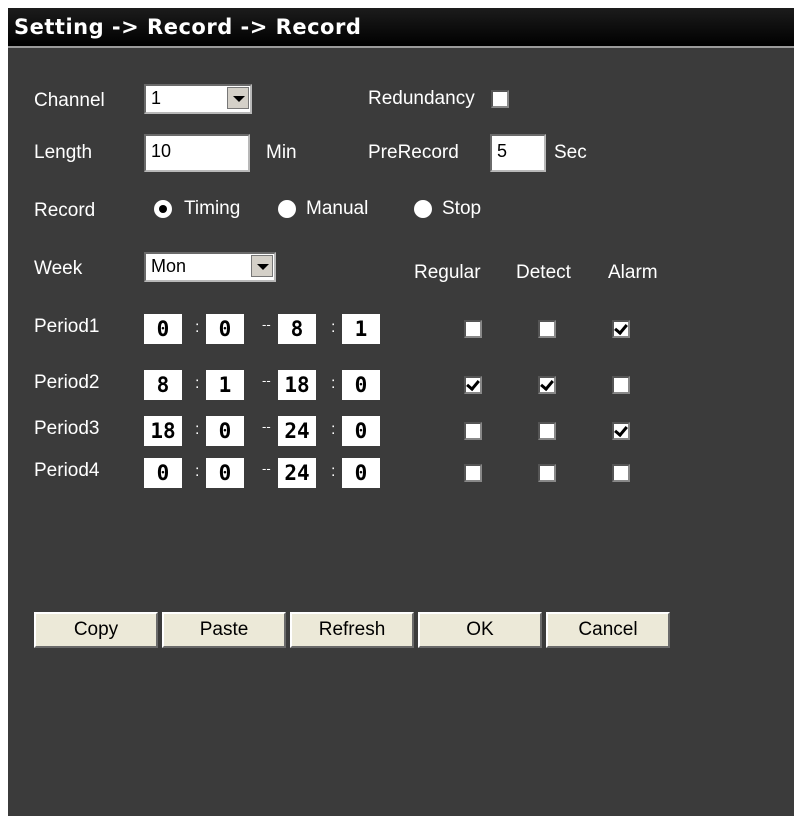 The image size is (794, 816). What do you see at coordinates (543, 272) in the screenshot?
I see `column-detect: Detect` at bounding box center [543, 272].